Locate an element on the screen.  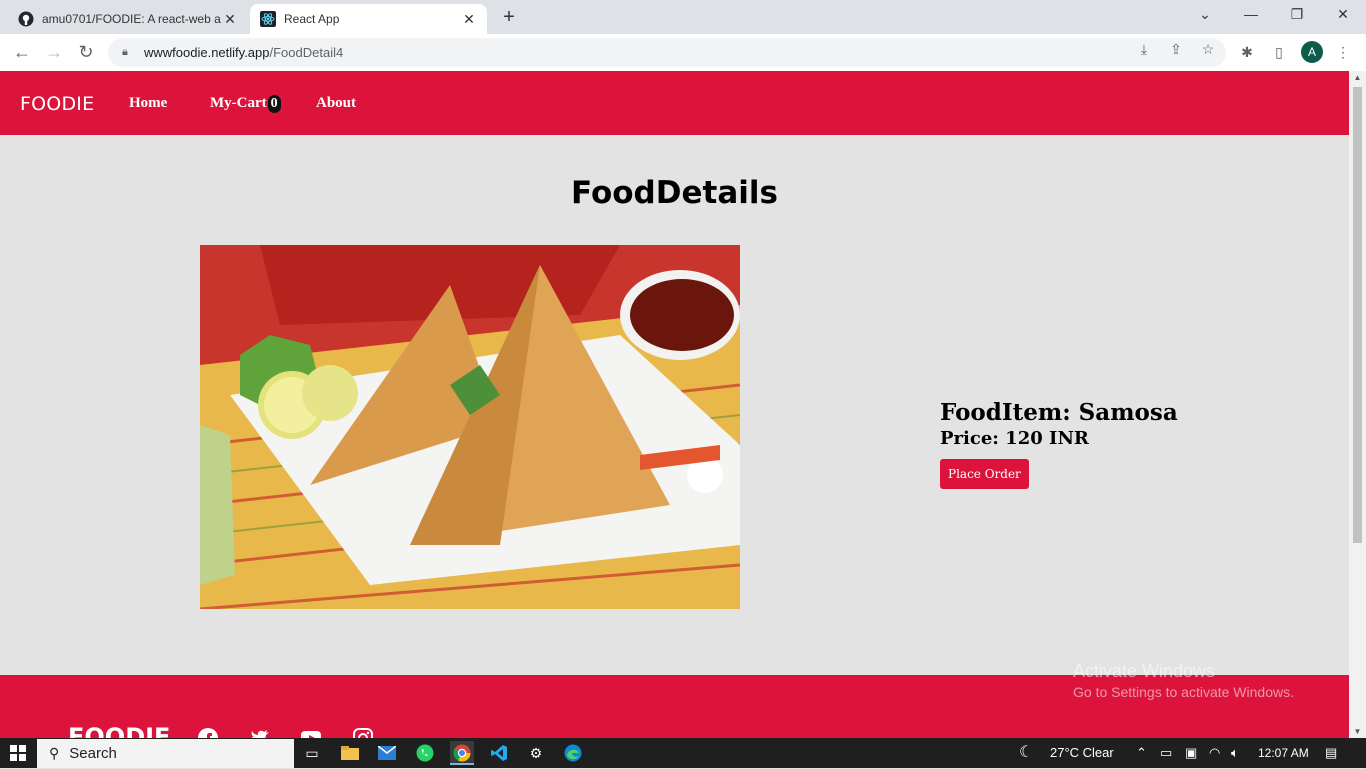
extensions-icon: ✱ is located at coordinates (1247, 52).